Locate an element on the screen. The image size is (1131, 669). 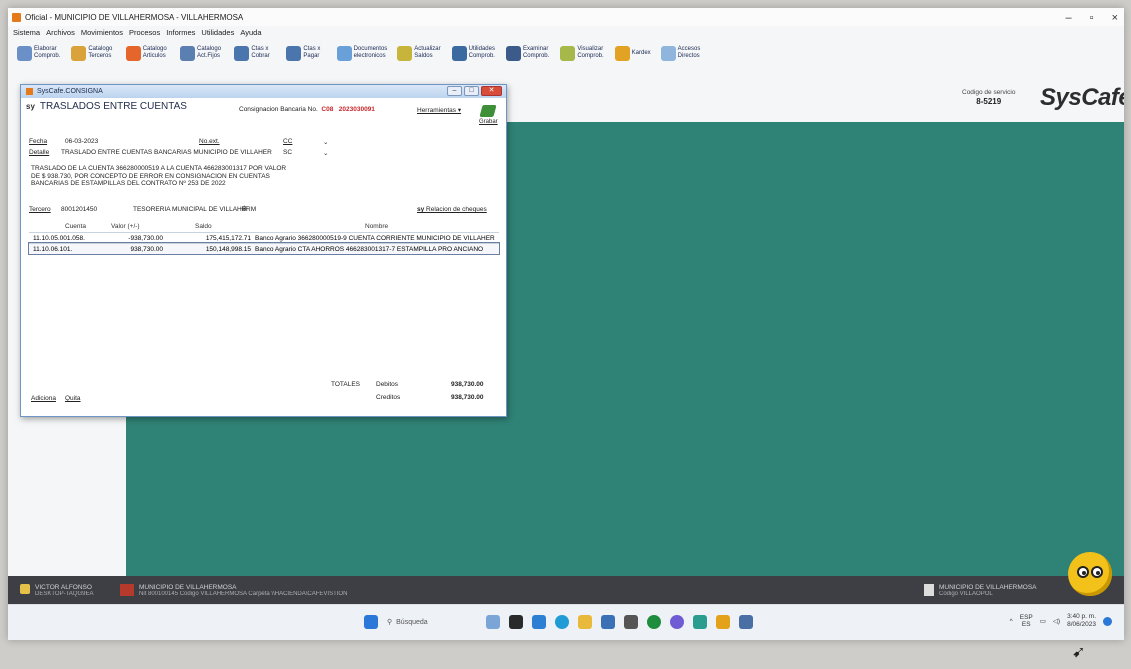
toolbar-button: Catalogo Terceros is located at coordinates (93, 53).